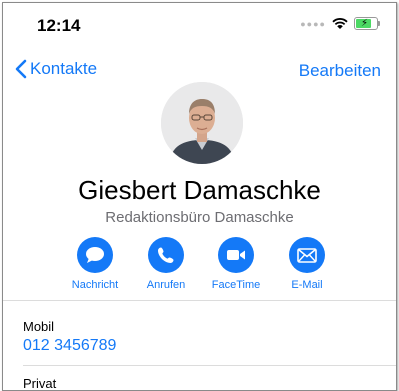 The image size is (399, 391). I want to click on phone-icon, so click(166, 255).